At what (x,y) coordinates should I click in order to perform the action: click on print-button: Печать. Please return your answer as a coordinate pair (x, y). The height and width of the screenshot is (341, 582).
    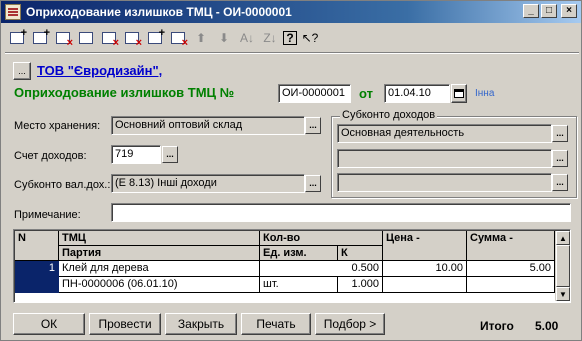
    Looking at the image, I should click on (276, 324).